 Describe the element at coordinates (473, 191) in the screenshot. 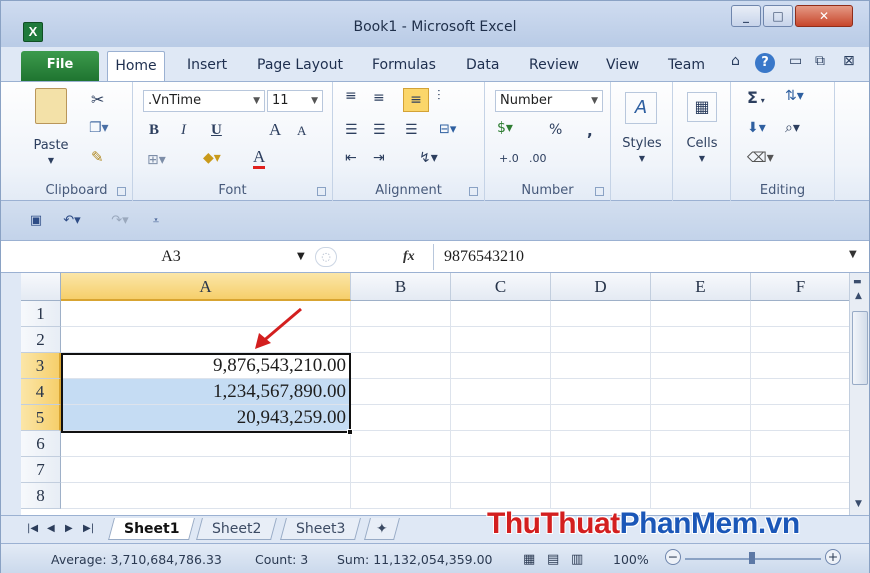

I see `alignment-launcher-icon` at that location.